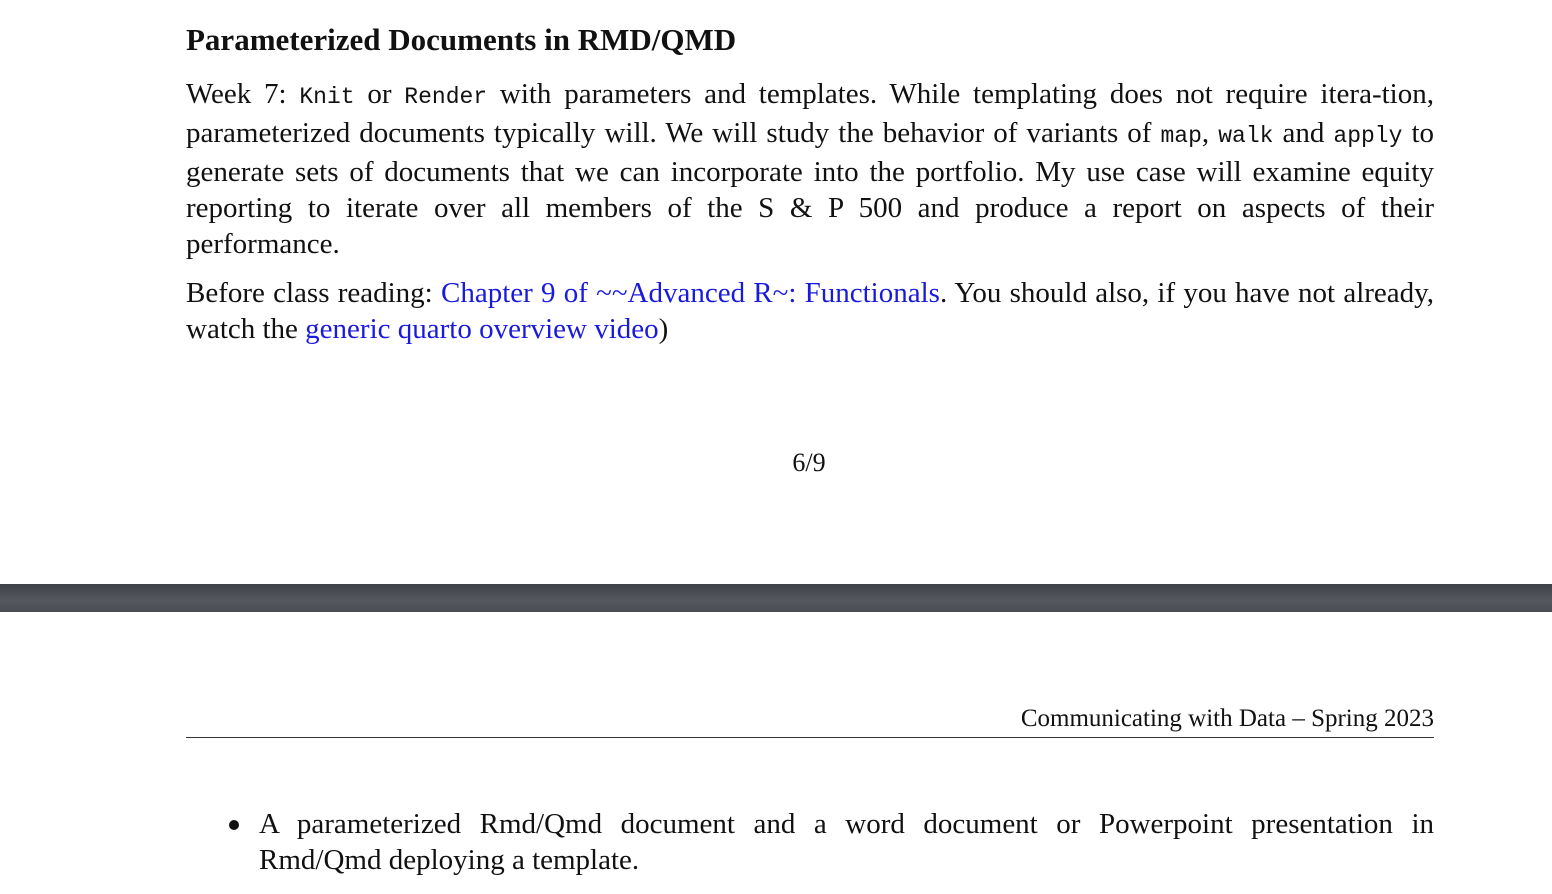 This screenshot has width=1552, height=894. I want to click on bullet-icon, so click(234, 825).